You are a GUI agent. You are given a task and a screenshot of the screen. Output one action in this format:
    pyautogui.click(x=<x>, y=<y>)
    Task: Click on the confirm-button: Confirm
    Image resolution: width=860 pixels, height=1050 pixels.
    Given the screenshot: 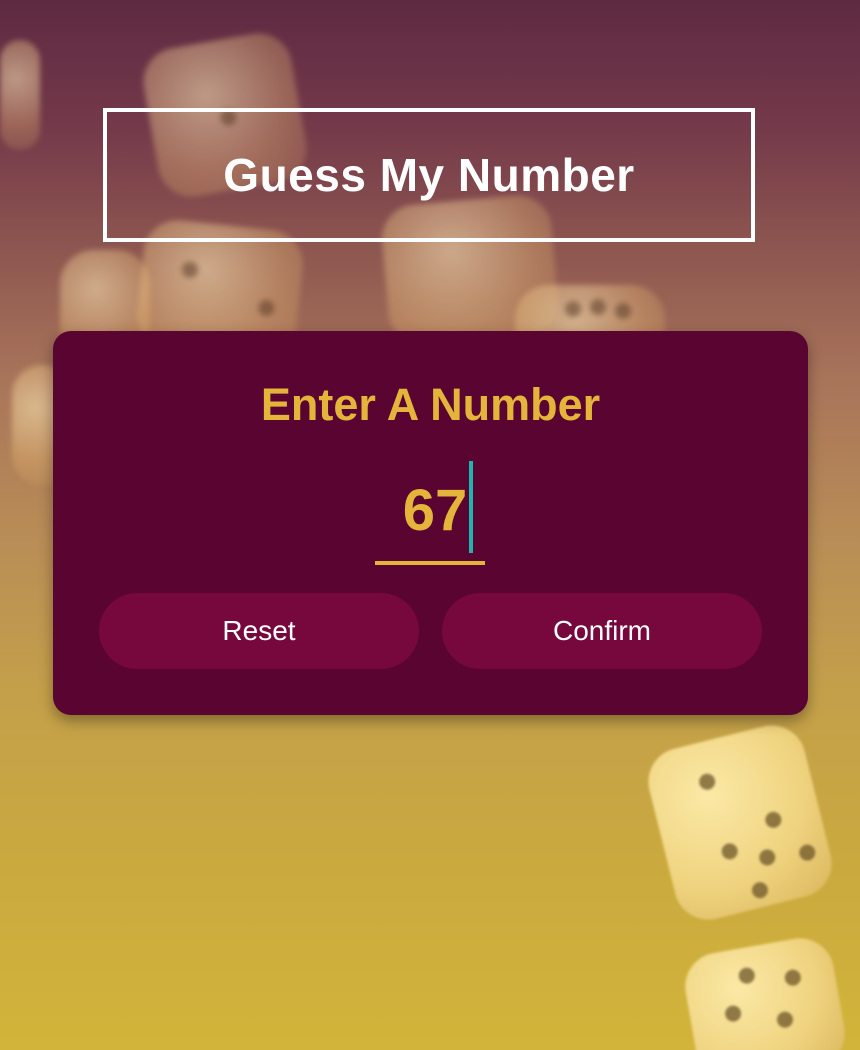 What is the action you would take?
    pyautogui.click(x=602, y=631)
    